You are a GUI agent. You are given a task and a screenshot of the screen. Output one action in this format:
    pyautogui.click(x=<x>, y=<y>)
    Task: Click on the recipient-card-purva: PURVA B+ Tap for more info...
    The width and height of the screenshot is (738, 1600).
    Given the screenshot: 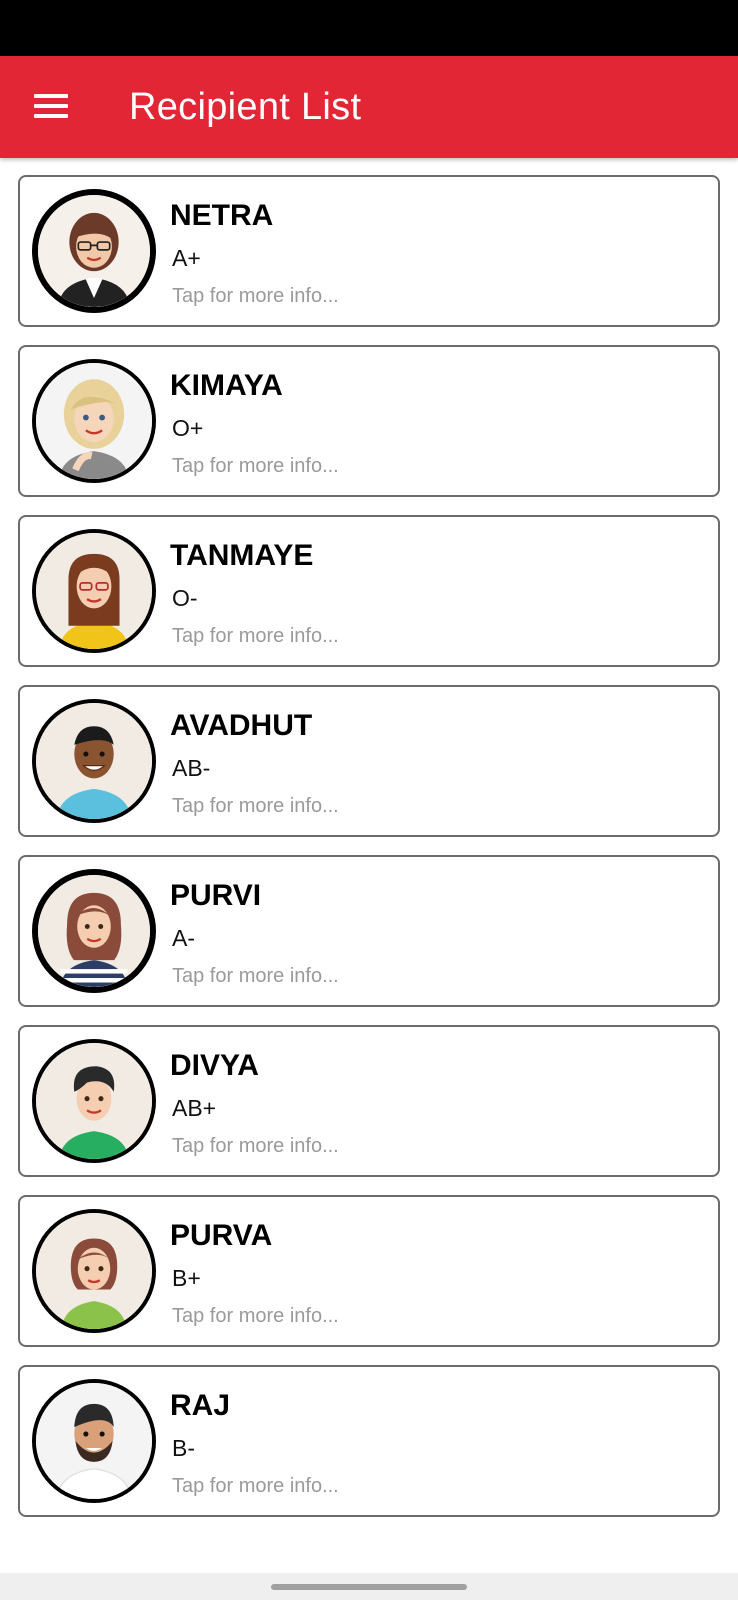 What is the action you would take?
    pyautogui.click(x=369, y=1271)
    